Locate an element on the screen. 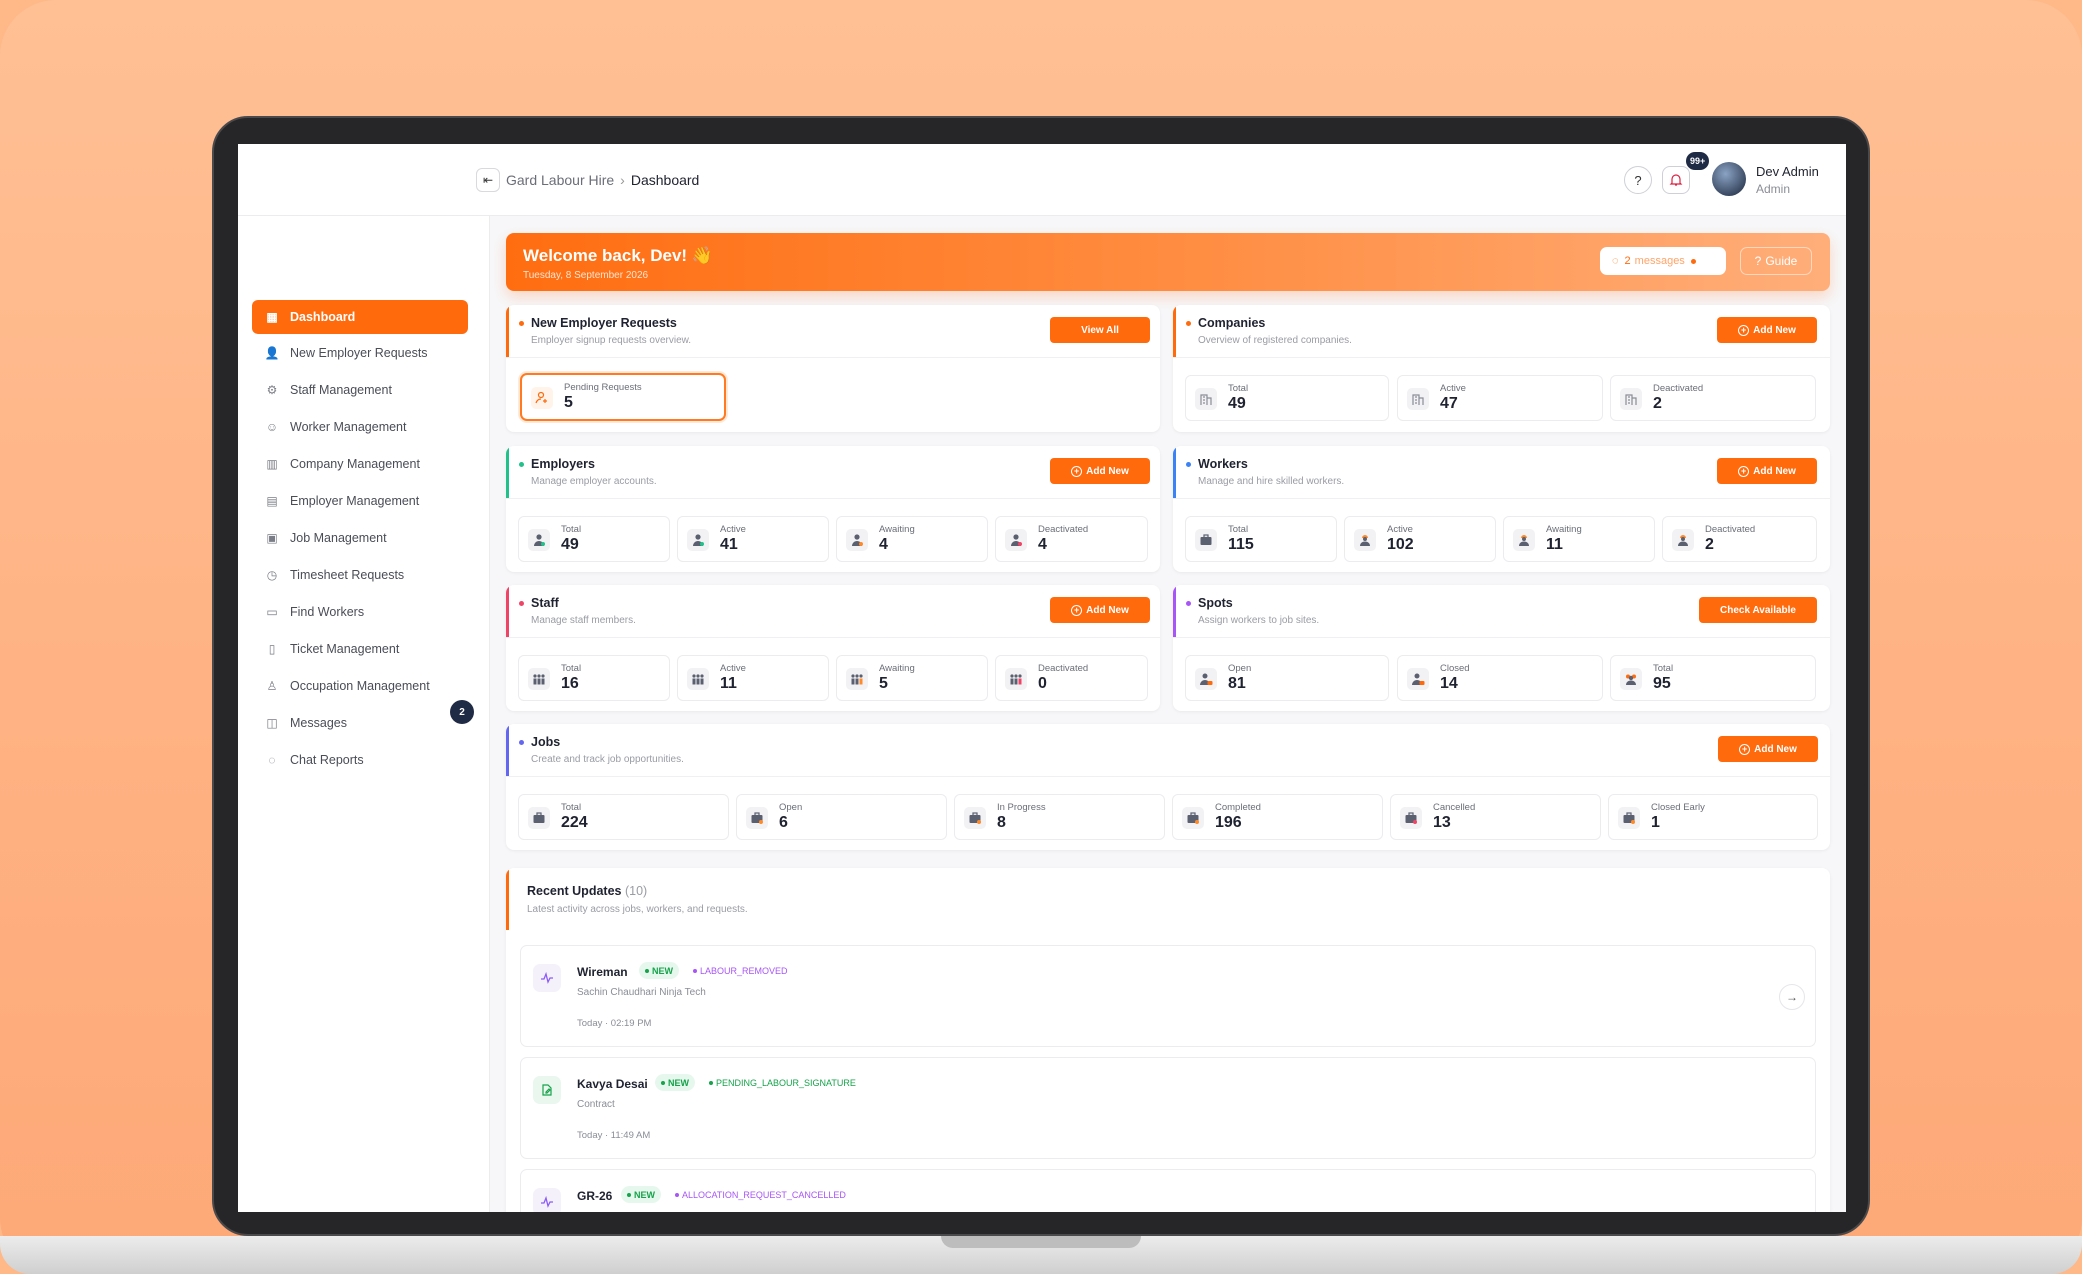 The image size is (2082, 1274). plus-circle-icon: + is located at coordinates (1077, 471).